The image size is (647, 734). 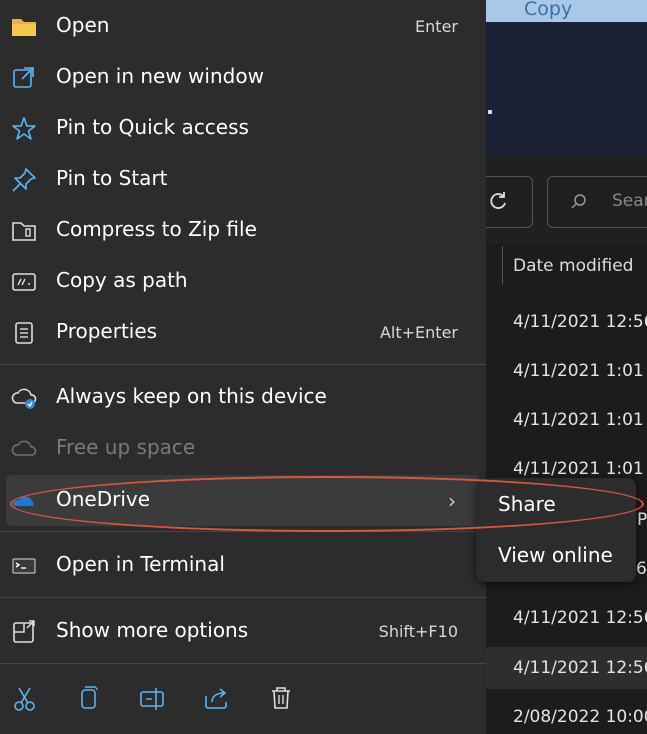 I want to click on terminal-icon, so click(x=24, y=566).